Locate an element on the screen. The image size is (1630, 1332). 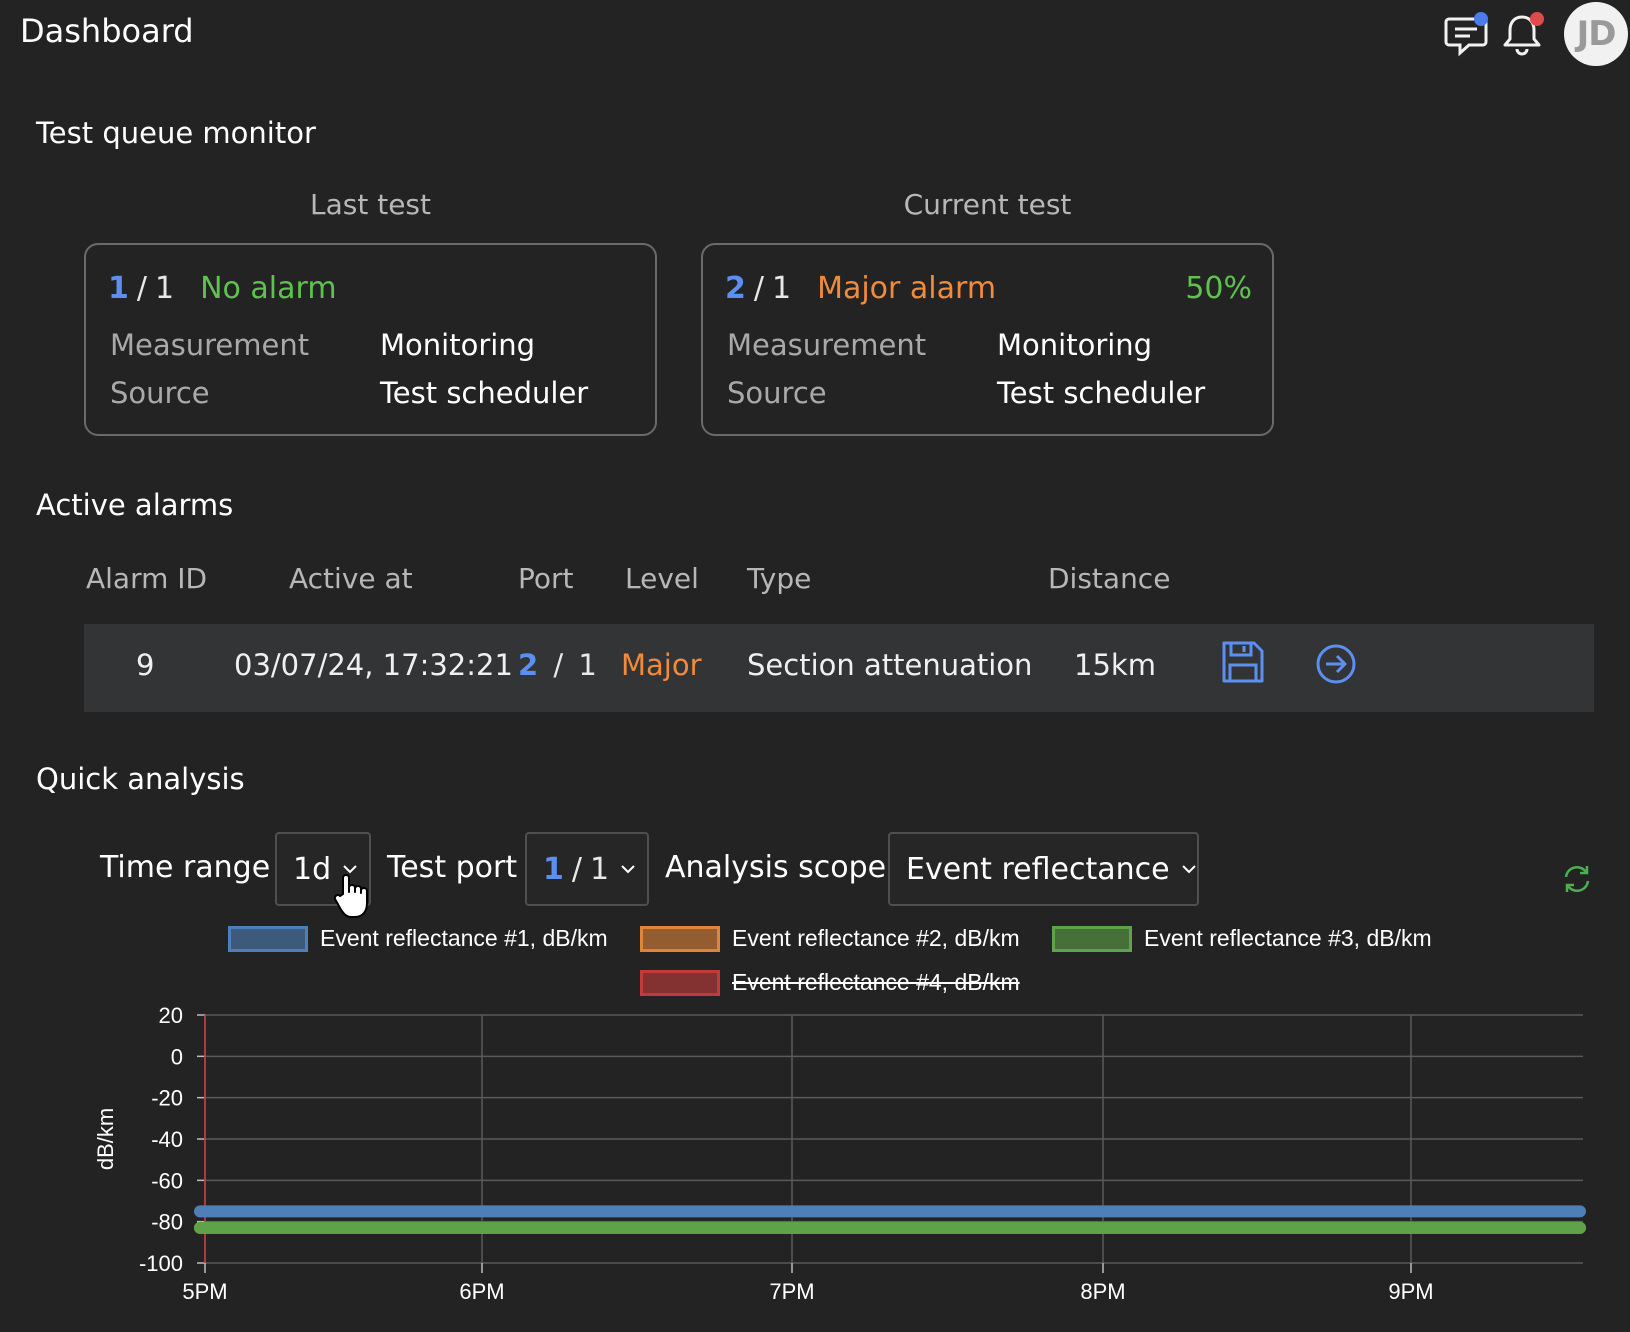
column-header-distance: Distance is located at coordinates (1109, 578).